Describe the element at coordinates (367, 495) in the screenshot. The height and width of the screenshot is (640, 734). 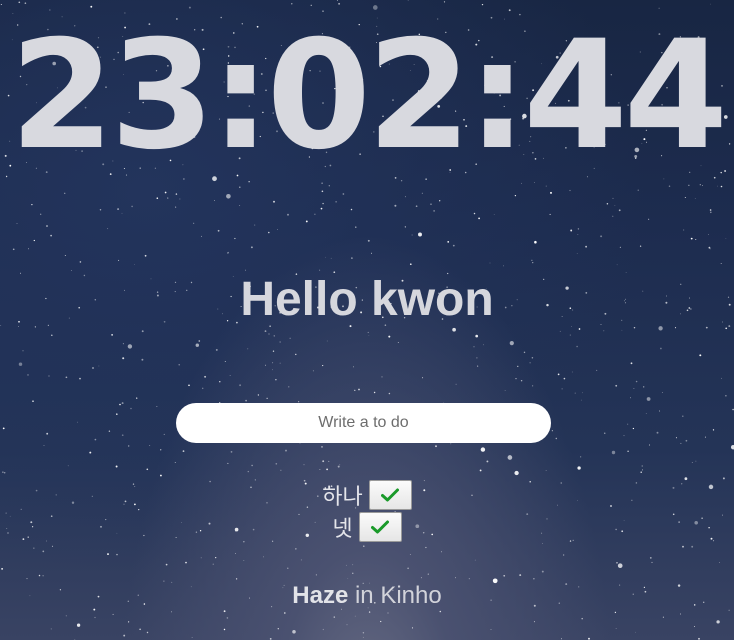
I see `todo-item: 하나` at that location.